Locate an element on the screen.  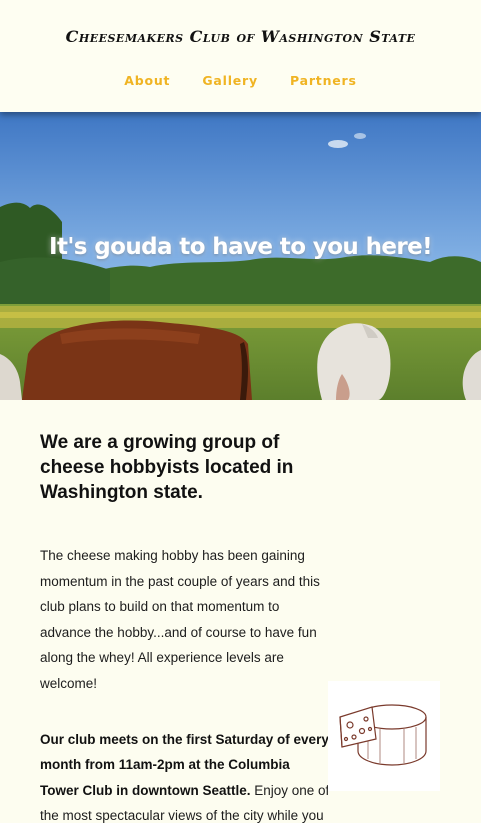
main-nav: About Gallery Partners is located at coordinates (240, 80).